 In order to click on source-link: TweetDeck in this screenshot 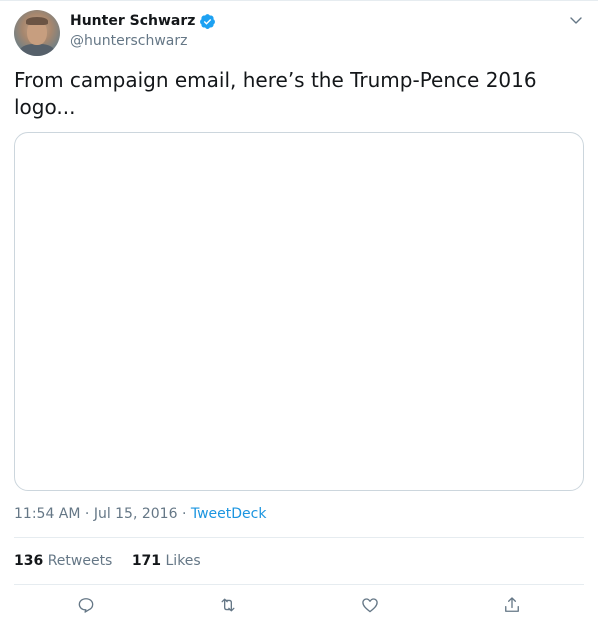, I will do `click(229, 514)`.